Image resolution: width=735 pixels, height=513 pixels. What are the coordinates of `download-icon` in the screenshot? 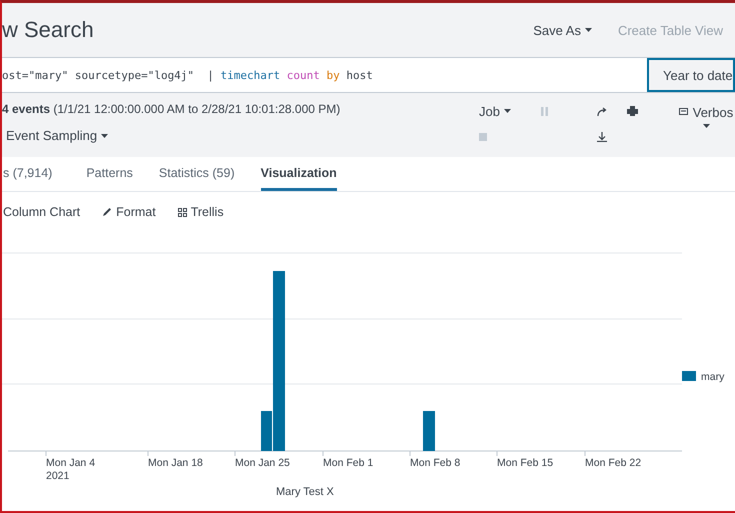 It's located at (602, 137).